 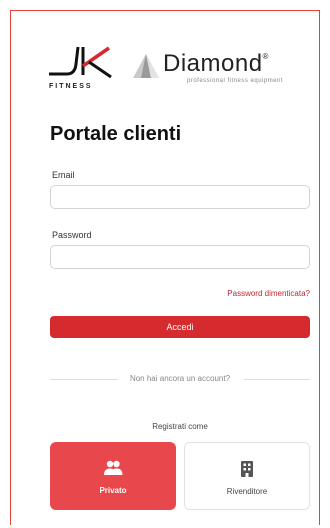 I want to click on email-field, so click(x=180, y=197).